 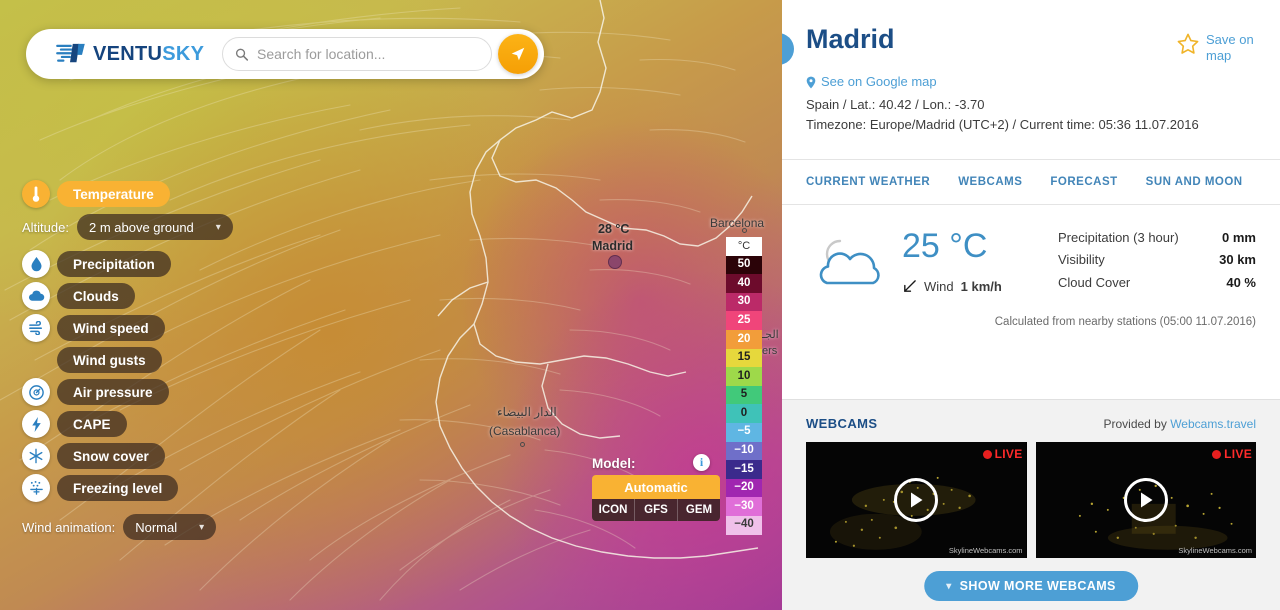 I want to click on layer-row-snow-cover: Snow cover, so click(x=152, y=456).